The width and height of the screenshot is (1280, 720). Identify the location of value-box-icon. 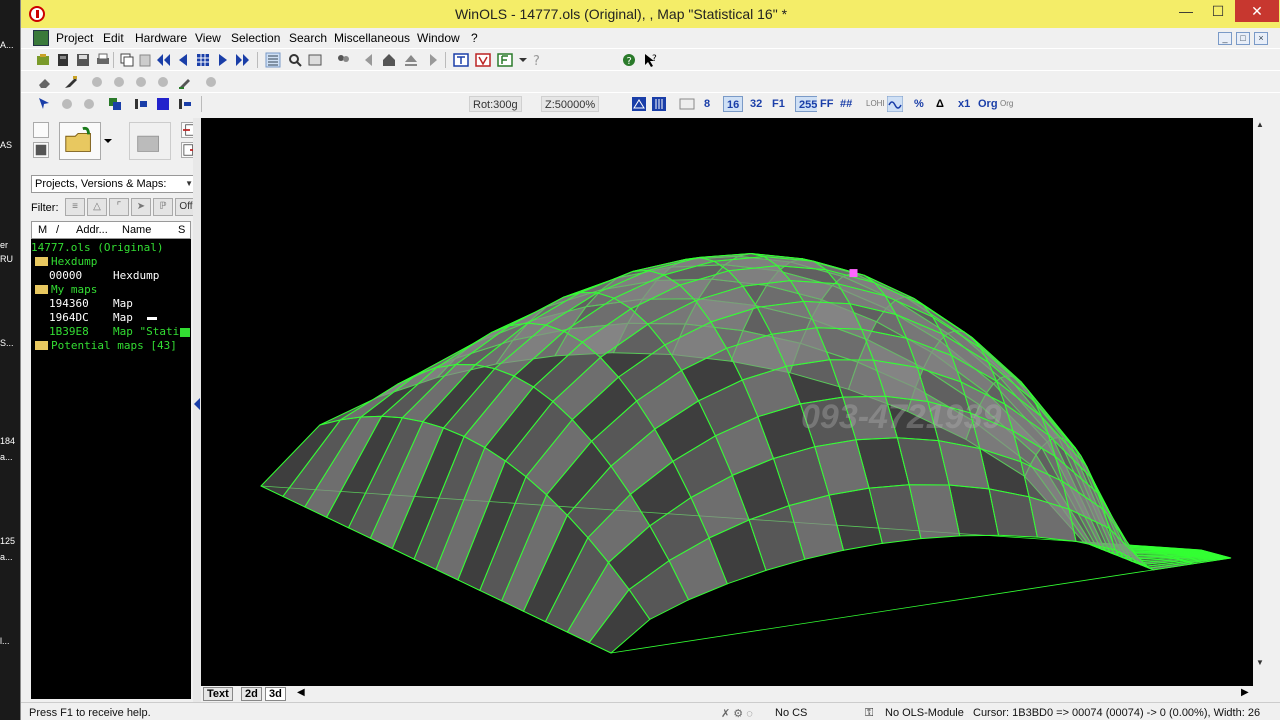
(483, 60).